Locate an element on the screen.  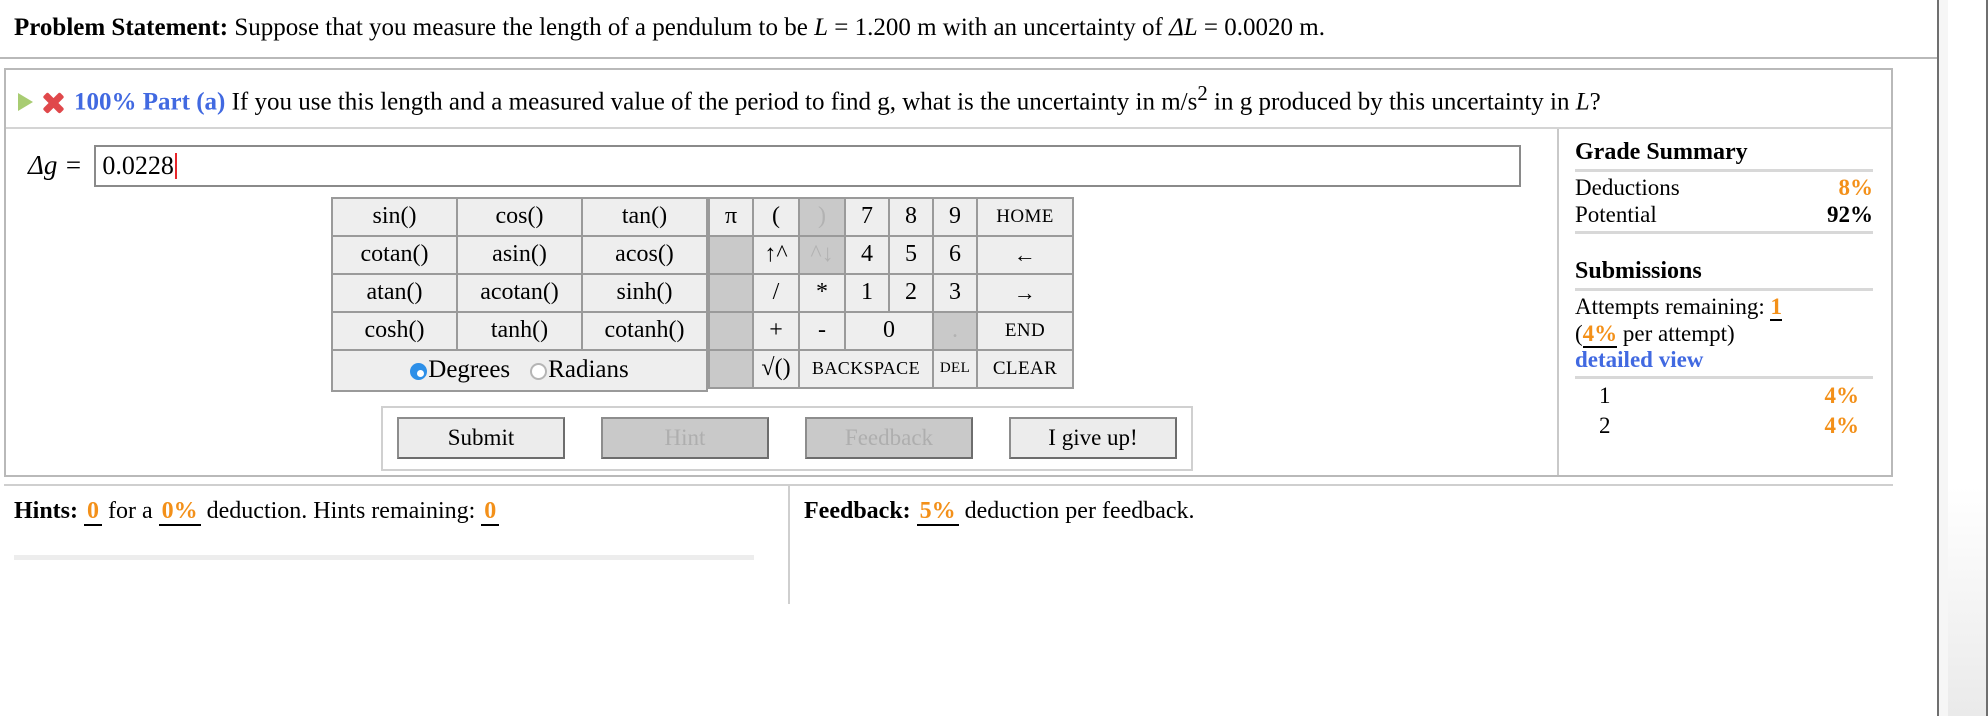
table-row: 1 4% is located at coordinates (1724, 396).